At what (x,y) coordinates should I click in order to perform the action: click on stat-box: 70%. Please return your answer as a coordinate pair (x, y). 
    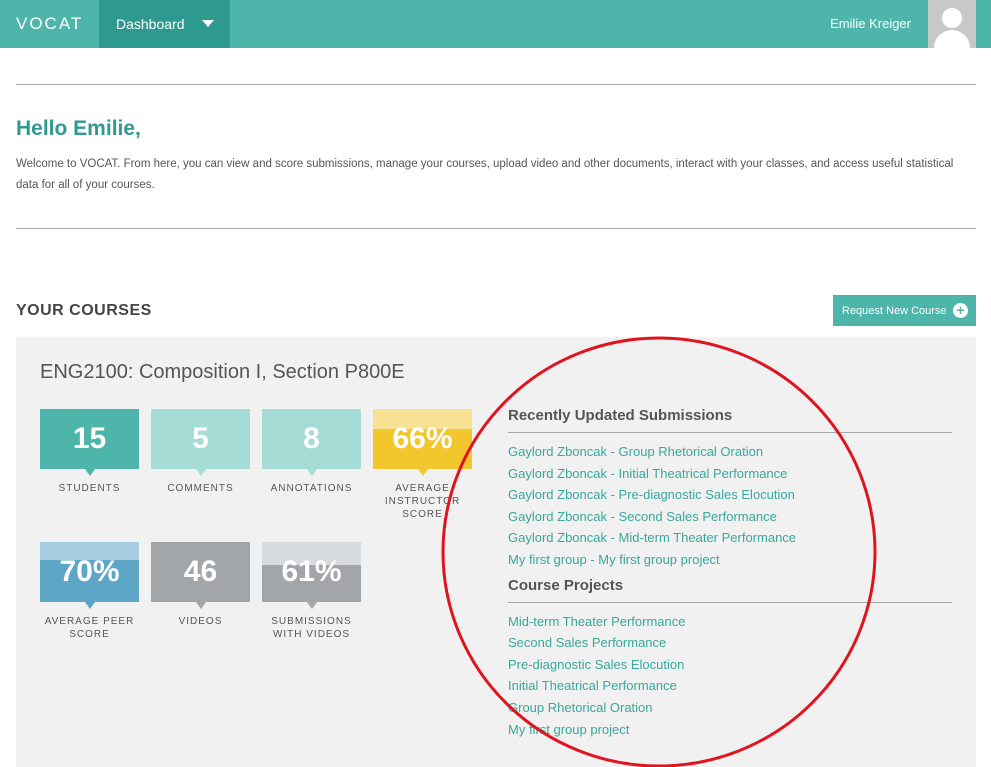
    Looking at the image, I should click on (89, 572).